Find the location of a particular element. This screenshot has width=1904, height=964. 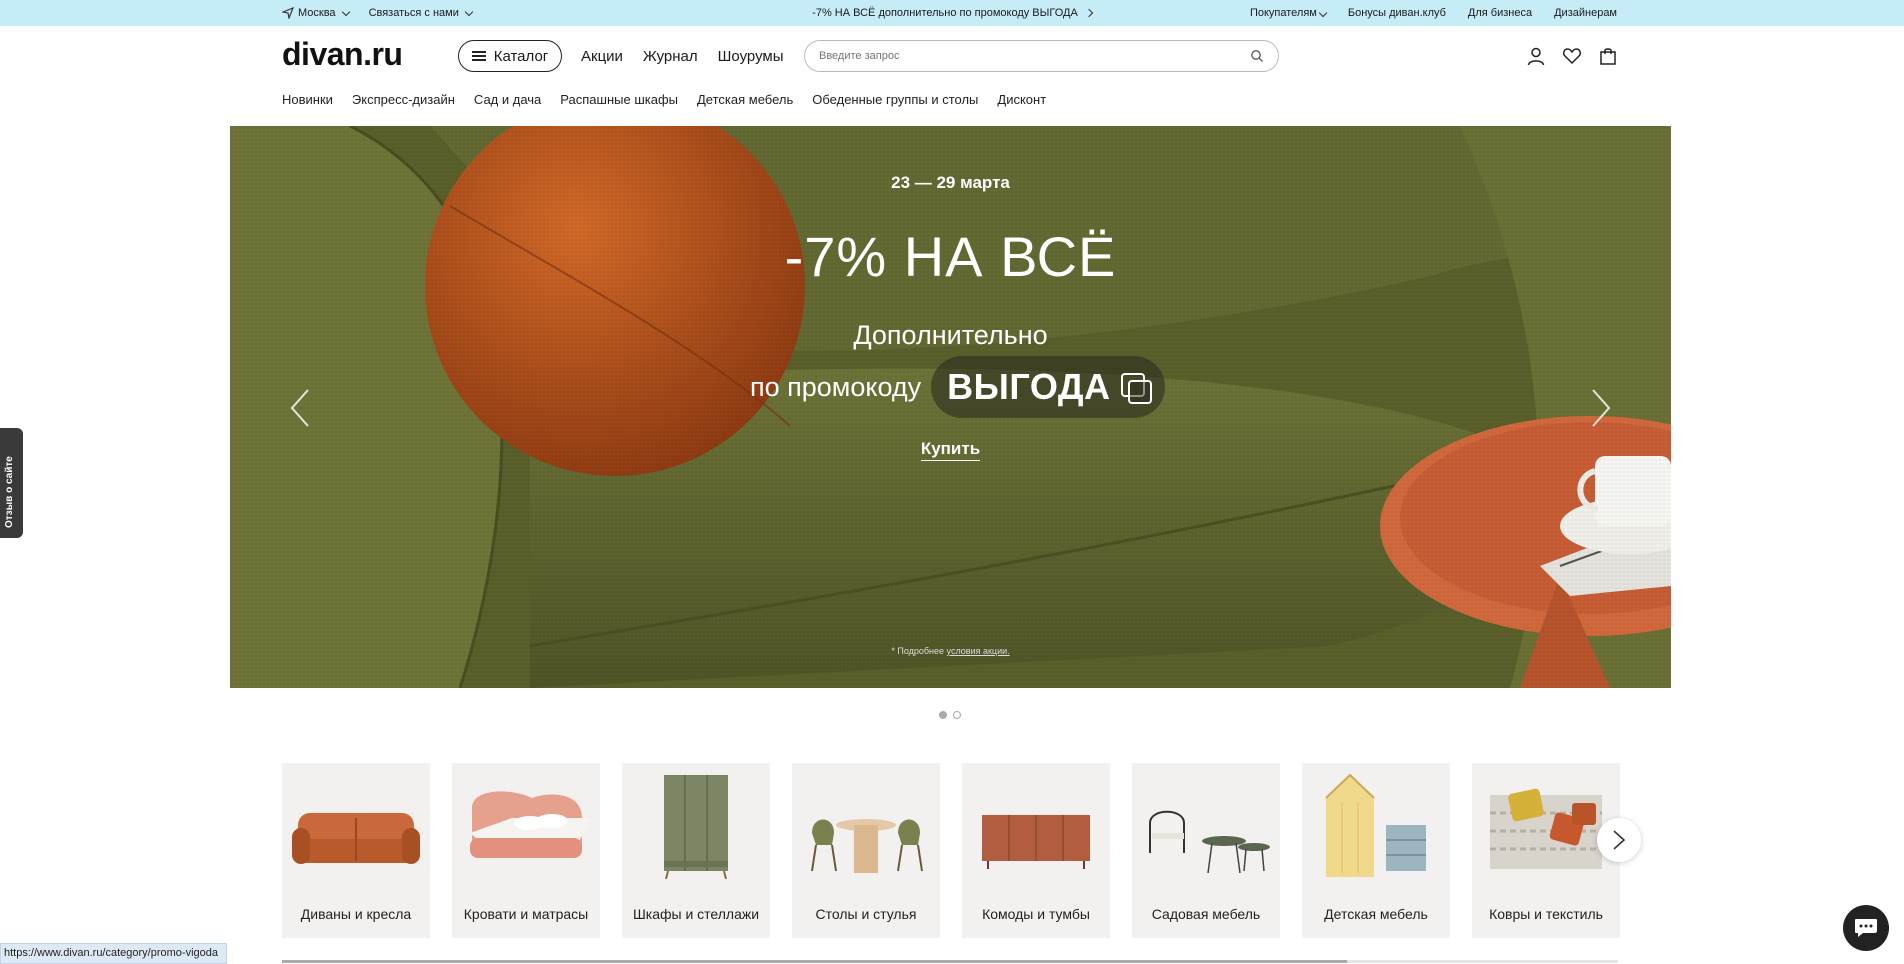

topbar-link-designers: Дизайнерам is located at coordinates (1585, 13).